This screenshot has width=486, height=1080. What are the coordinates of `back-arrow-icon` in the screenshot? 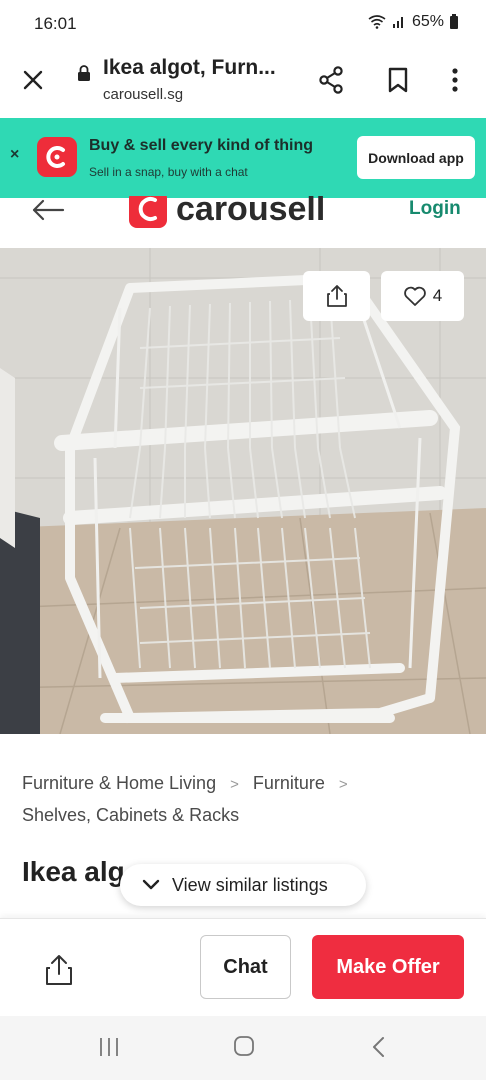 It's located at (48, 210).